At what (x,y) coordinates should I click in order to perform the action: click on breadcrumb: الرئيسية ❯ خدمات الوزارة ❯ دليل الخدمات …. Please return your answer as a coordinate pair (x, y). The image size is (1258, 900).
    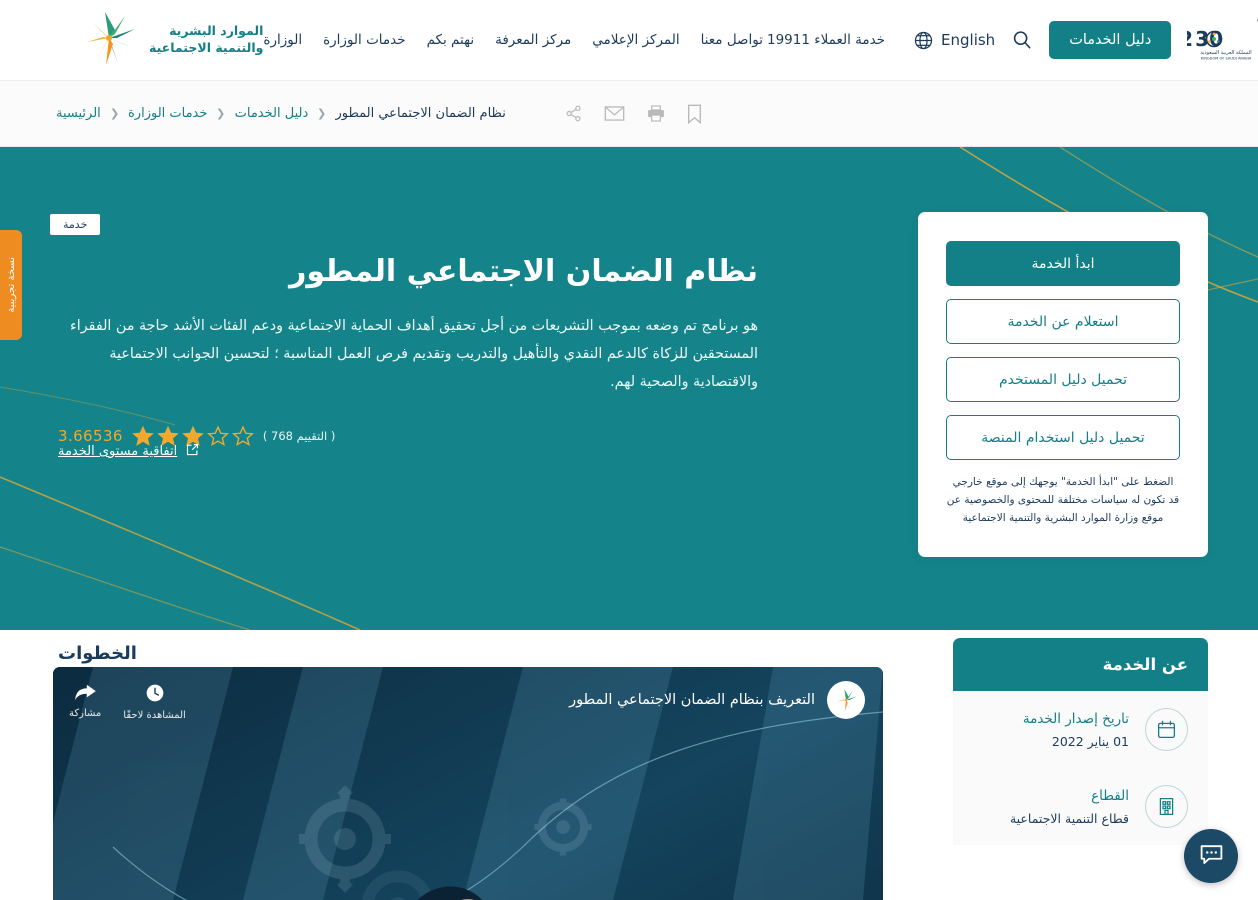
    Looking at the image, I should click on (281, 113).